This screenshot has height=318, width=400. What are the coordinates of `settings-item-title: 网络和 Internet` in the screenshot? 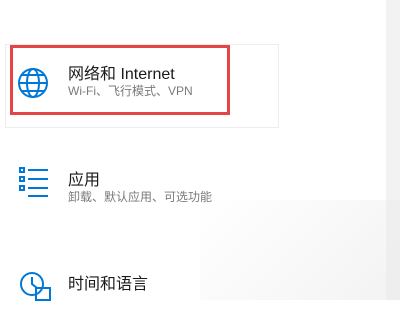 It's located at (121, 74).